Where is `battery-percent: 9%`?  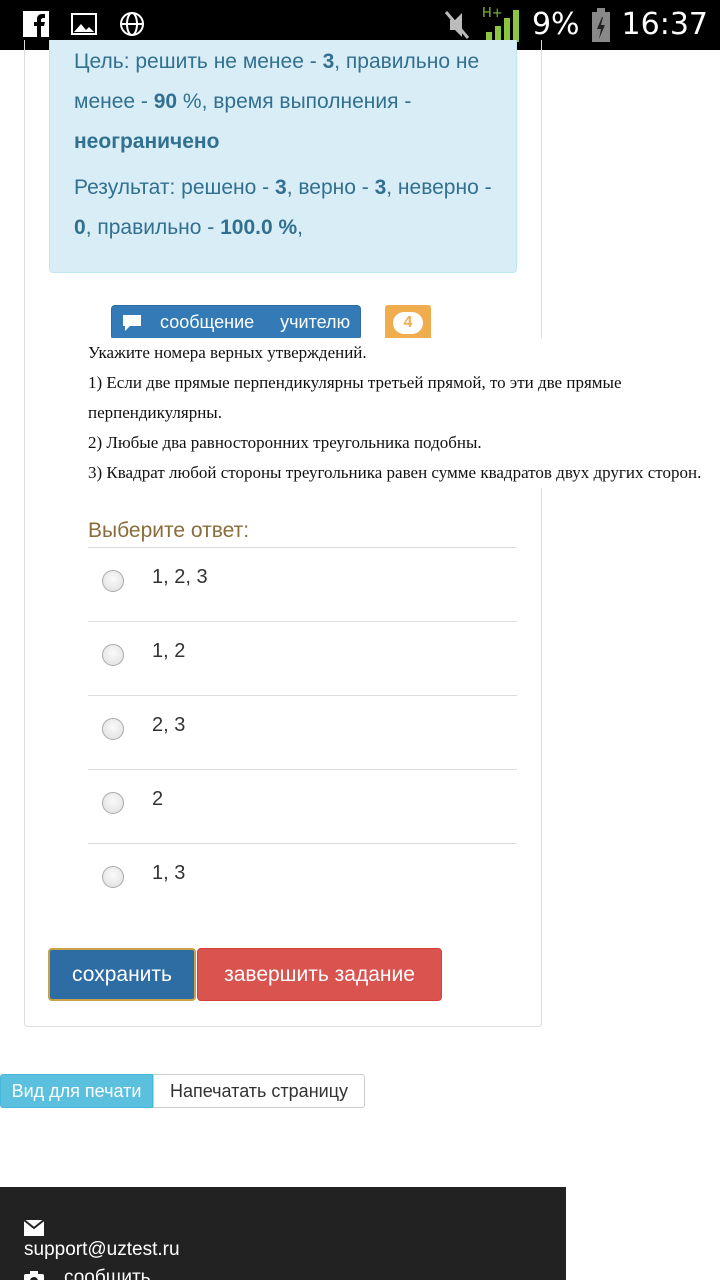 battery-percent: 9% is located at coordinates (555, 24).